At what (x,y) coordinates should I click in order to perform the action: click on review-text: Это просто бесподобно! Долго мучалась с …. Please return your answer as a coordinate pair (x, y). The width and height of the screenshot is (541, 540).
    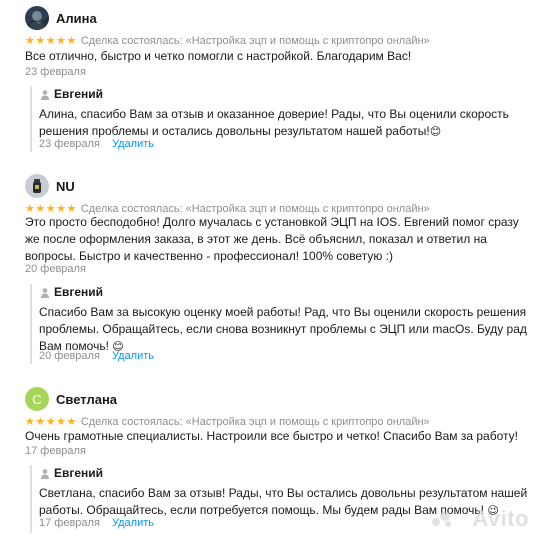
    Looking at the image, I should click on (272, 239).